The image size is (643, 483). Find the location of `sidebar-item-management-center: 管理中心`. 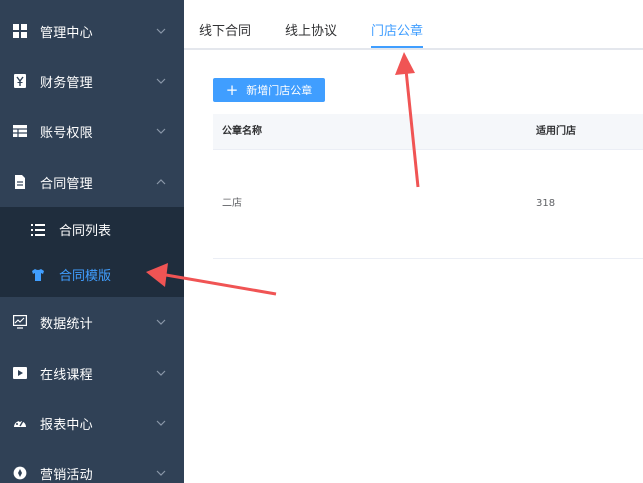

sidebar-item-management-center: 管理中心 is located at coordinates (92, 31).